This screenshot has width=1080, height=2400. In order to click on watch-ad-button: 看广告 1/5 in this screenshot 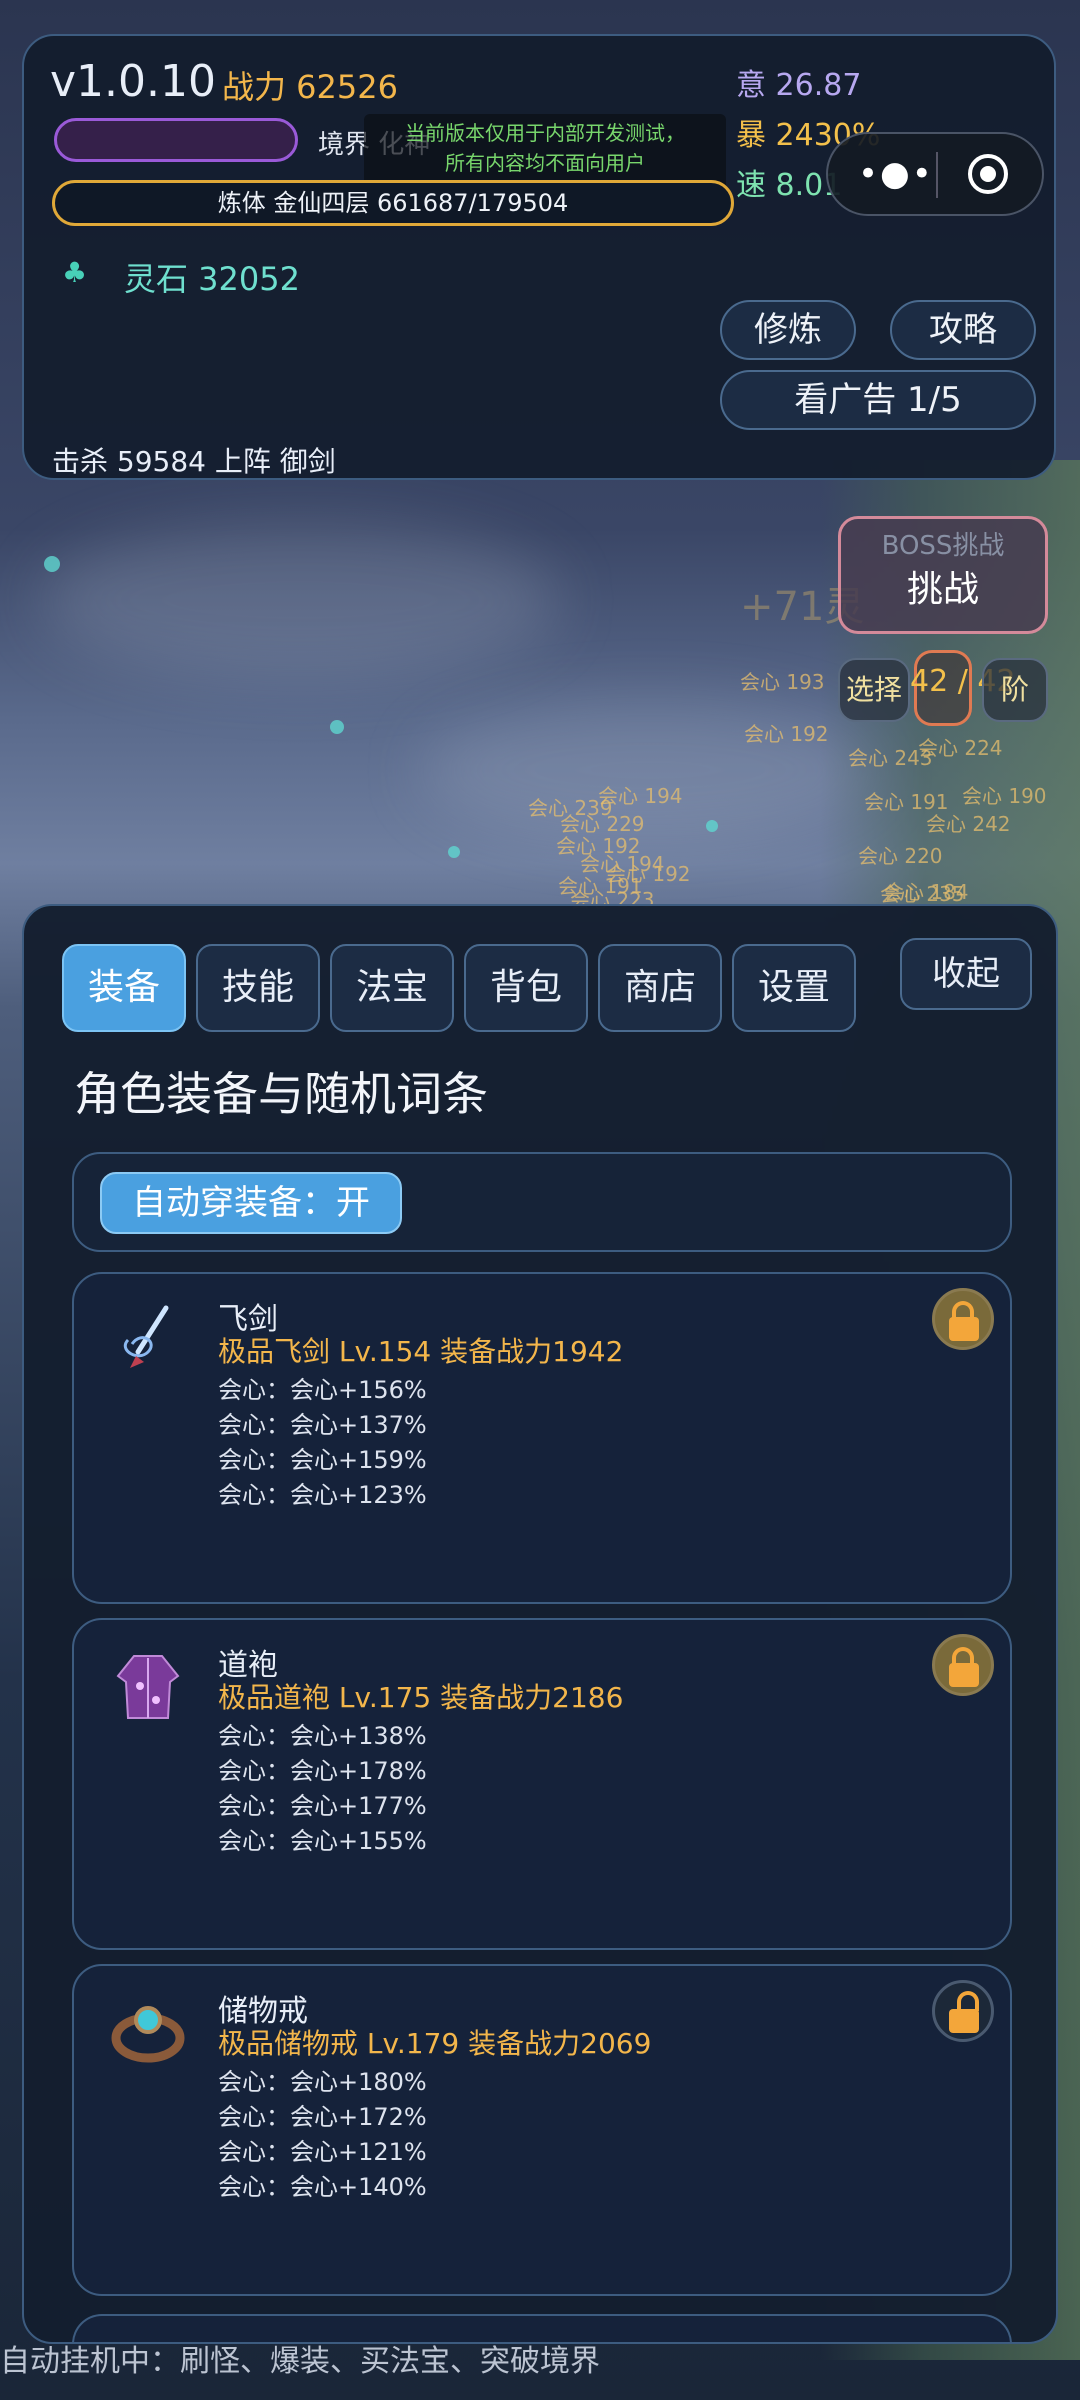, I will do `click(878, 400)`.